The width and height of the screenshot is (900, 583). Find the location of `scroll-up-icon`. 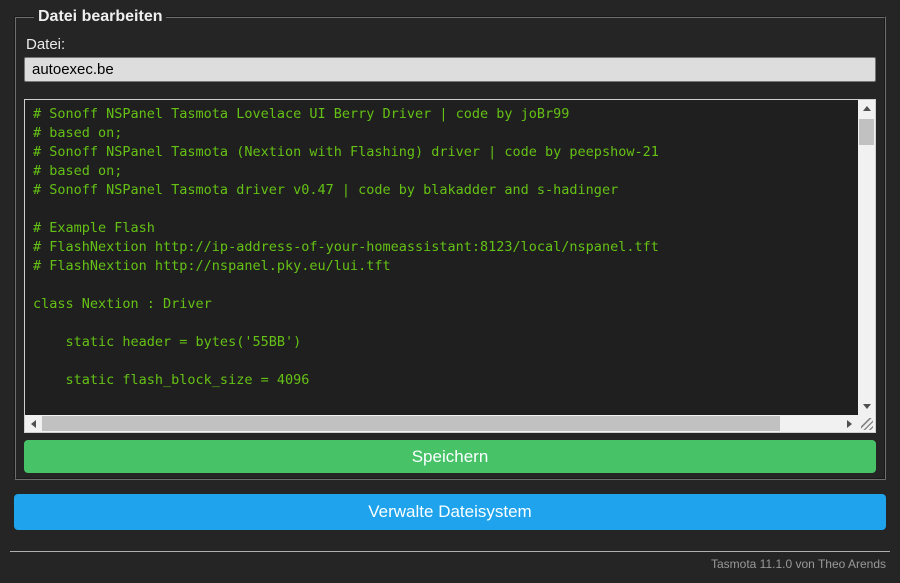

scroll-up-icon is located at coordinates (866, 108).